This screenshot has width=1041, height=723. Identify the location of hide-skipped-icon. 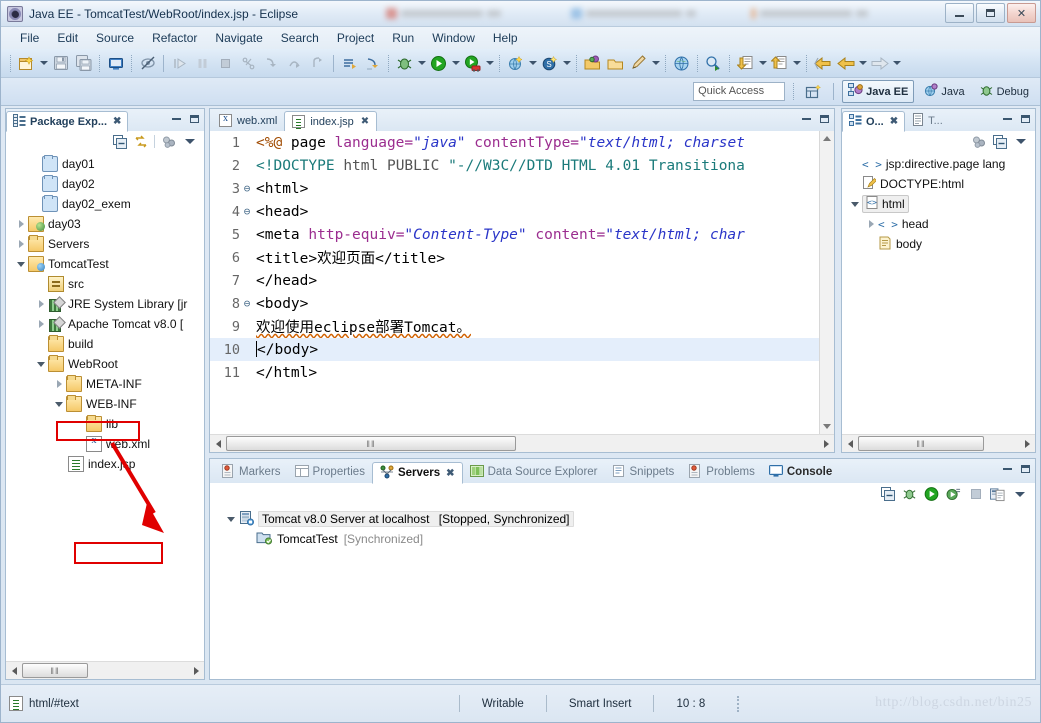
(147, 63).